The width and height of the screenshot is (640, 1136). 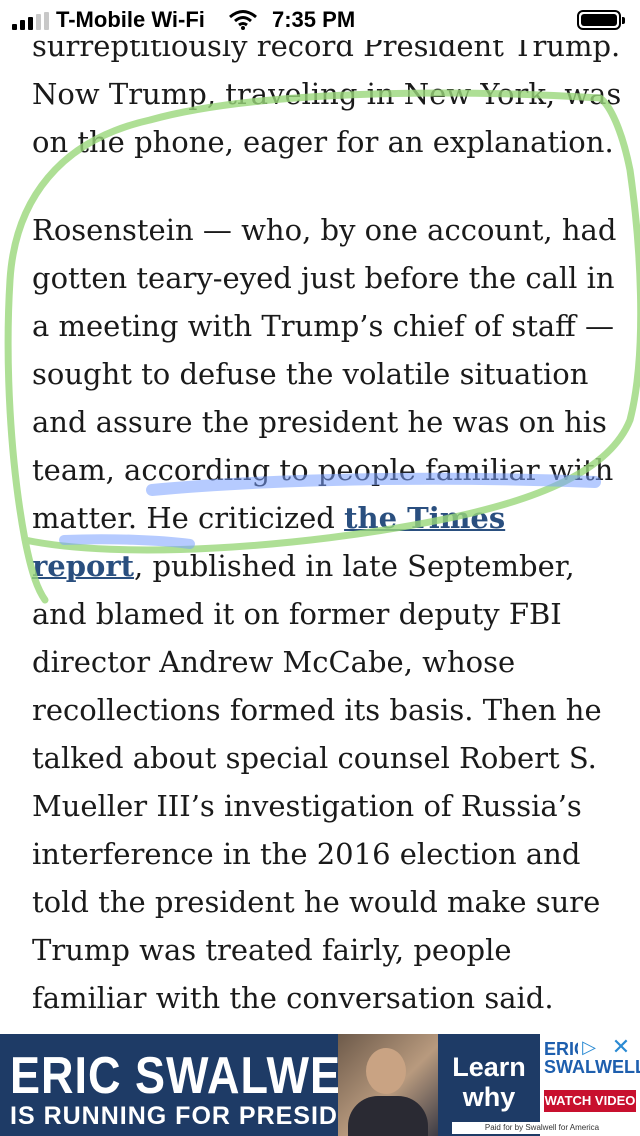 What do you see at coordinates (621, 1047) in the screenshot?
I see `close-ad-icon: ✕` at bounding box center [621, 1047].